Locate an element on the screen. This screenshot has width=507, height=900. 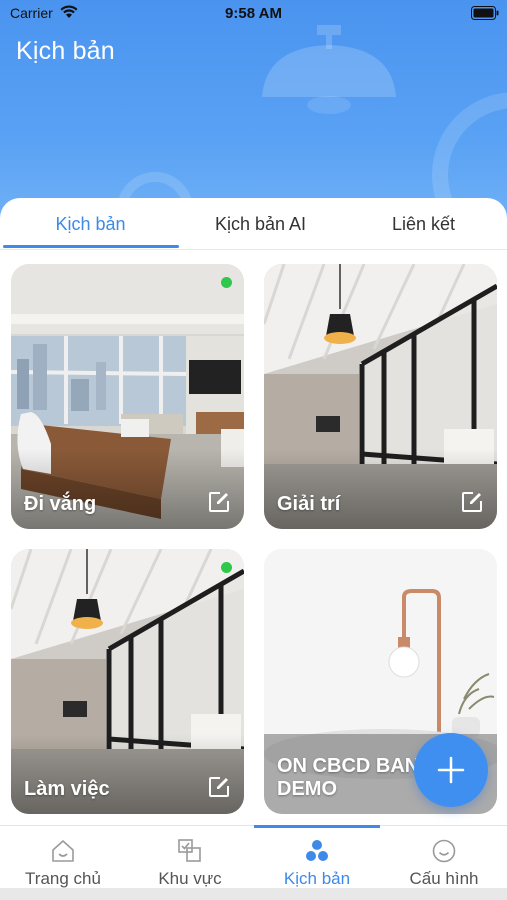
smile-icon is located at coordinates (444, 851).